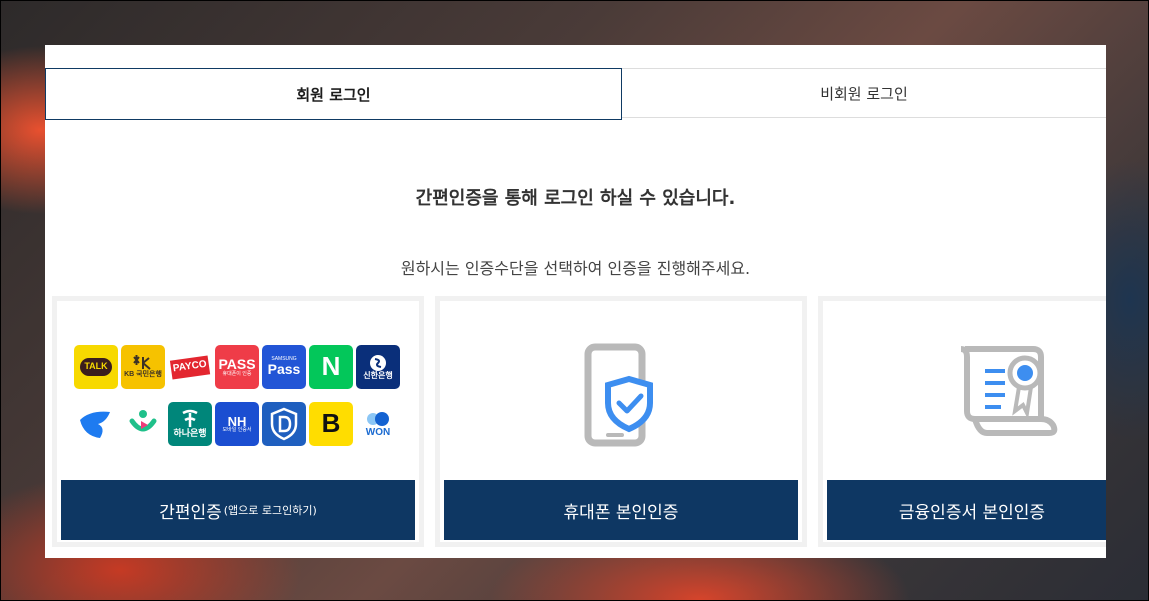  Describe the element at coordinates (575, 268) in the screenshot. I see `page-subline: 원하시는 인증수단을 선택하여 인증을 진행해주세요.` at that location.